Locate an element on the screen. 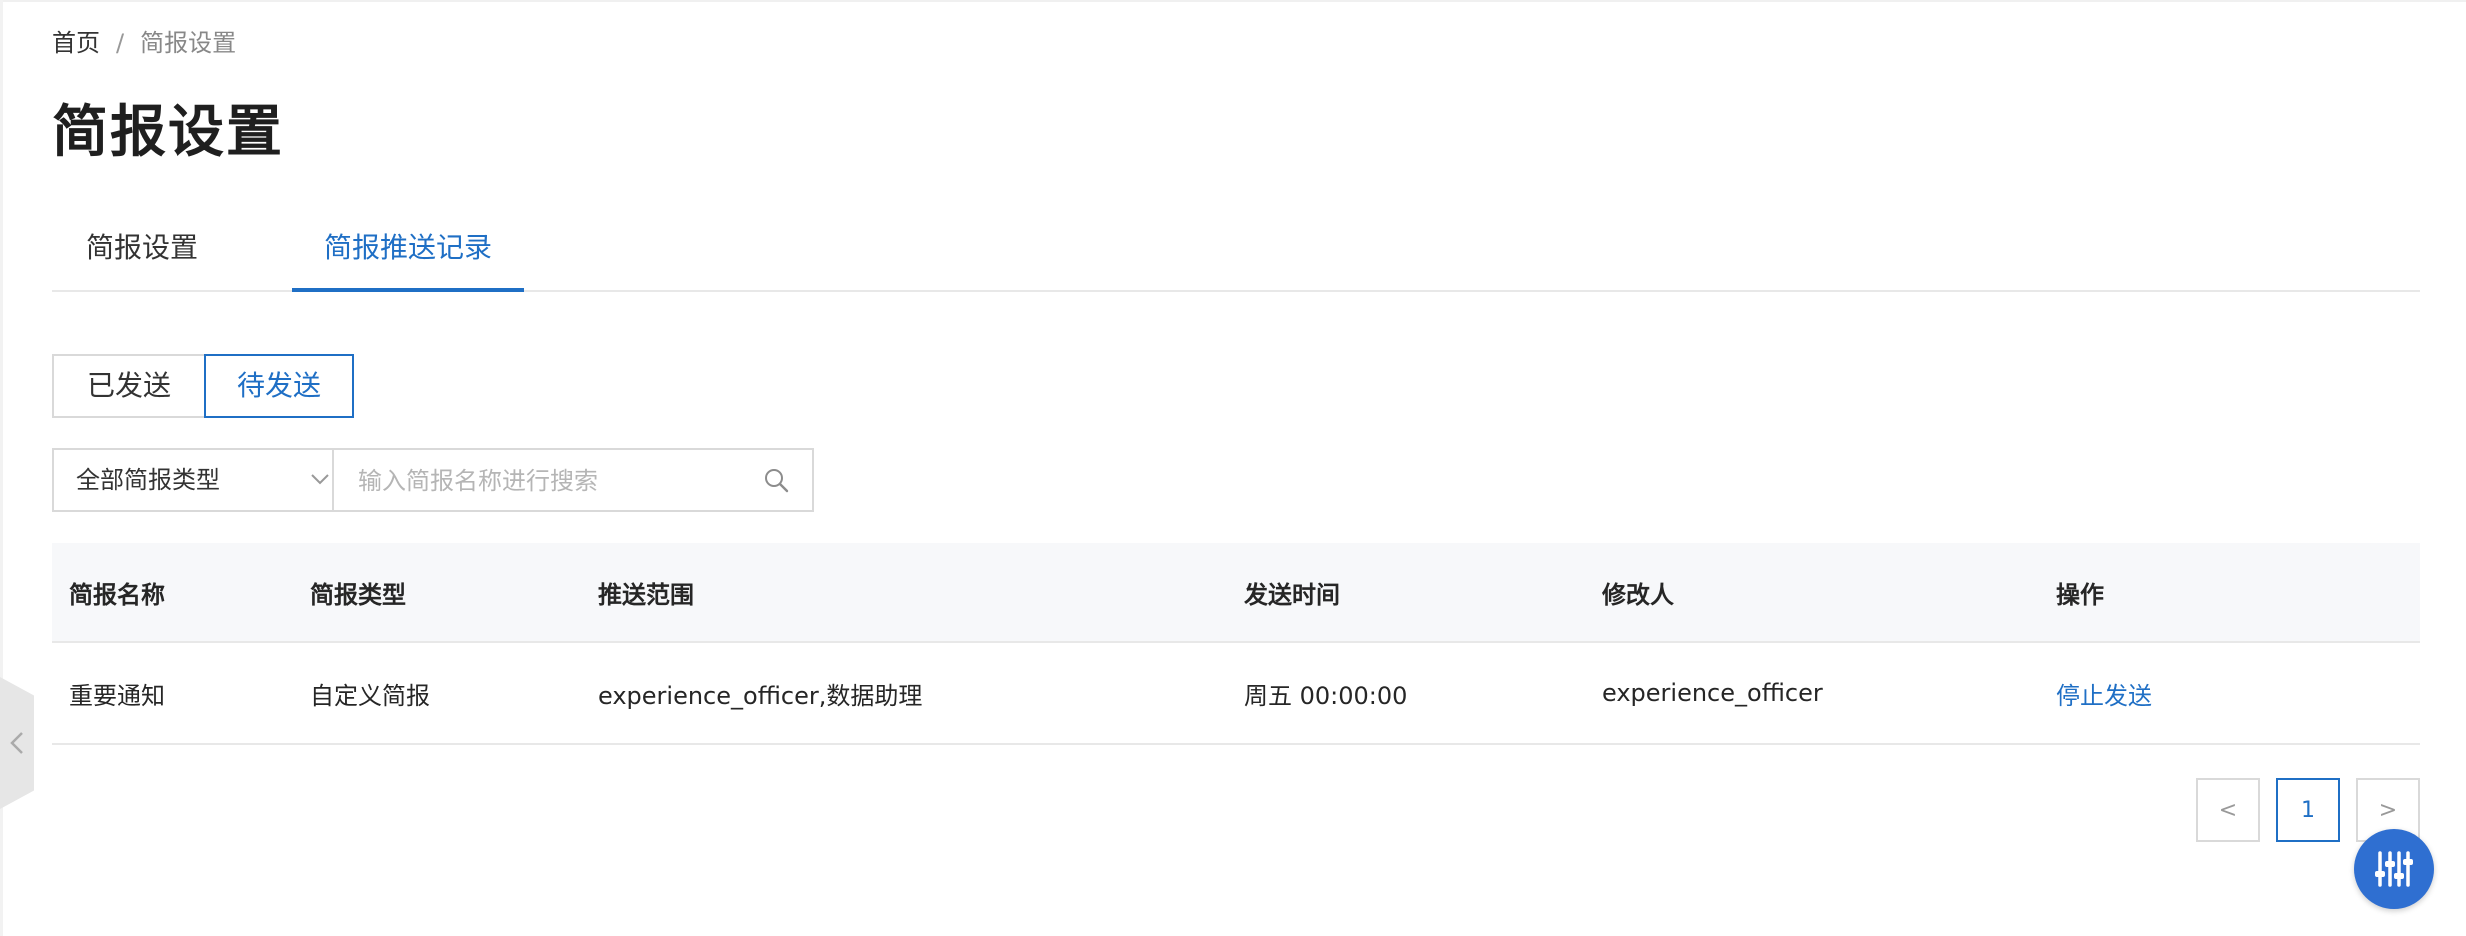  chevron-down-icon is located at coordinates (320, 479).